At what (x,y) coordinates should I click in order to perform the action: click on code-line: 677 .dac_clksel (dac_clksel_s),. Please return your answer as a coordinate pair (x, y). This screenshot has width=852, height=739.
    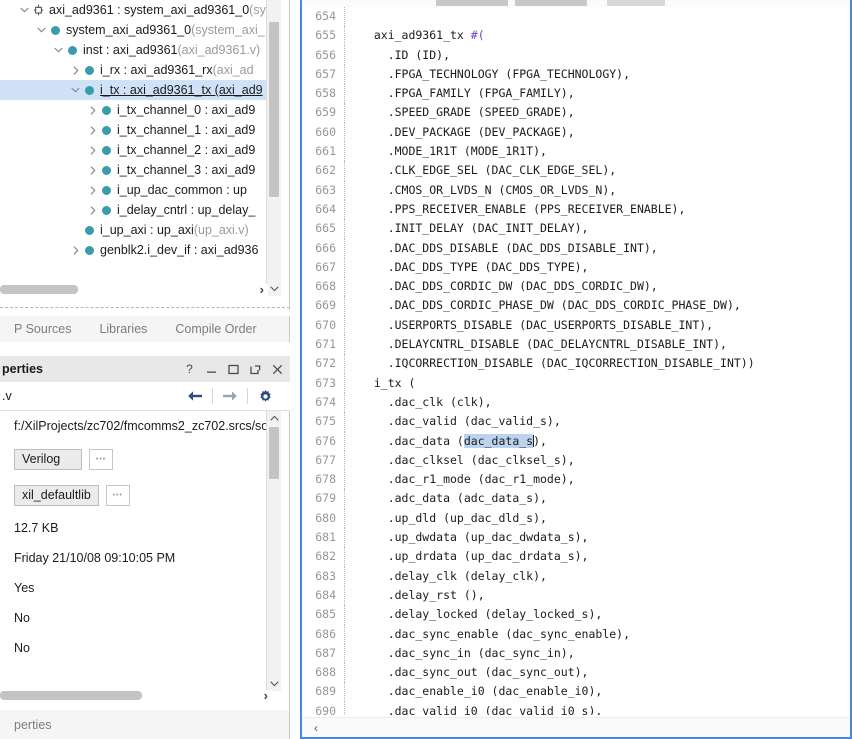
    Looking at the image, I should click on (576, 460).